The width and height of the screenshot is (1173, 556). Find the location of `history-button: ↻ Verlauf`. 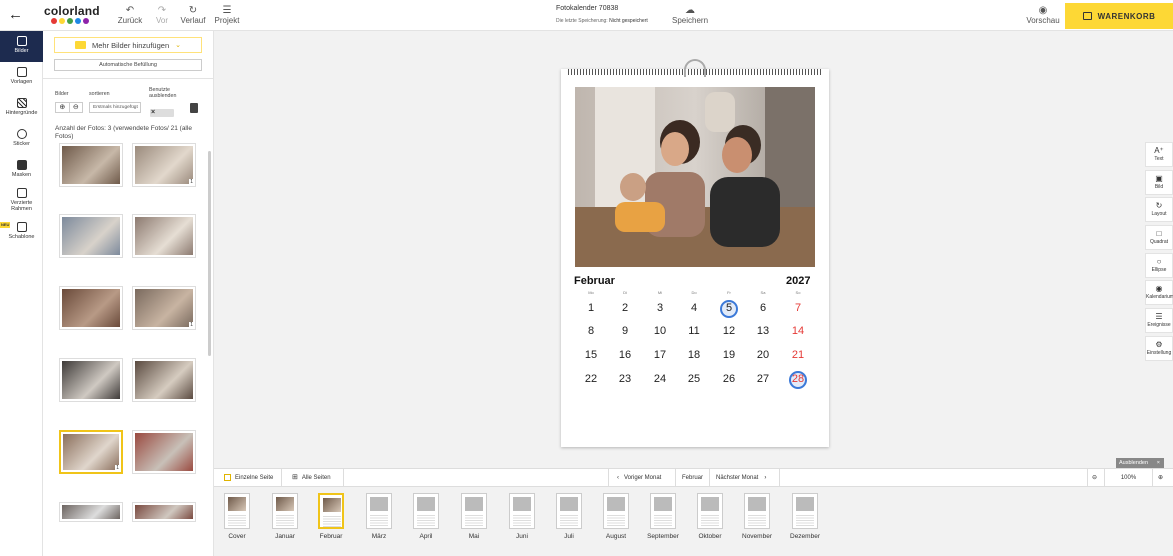

history-button: ↻ Verlauf is located at coordinates (193, 16).